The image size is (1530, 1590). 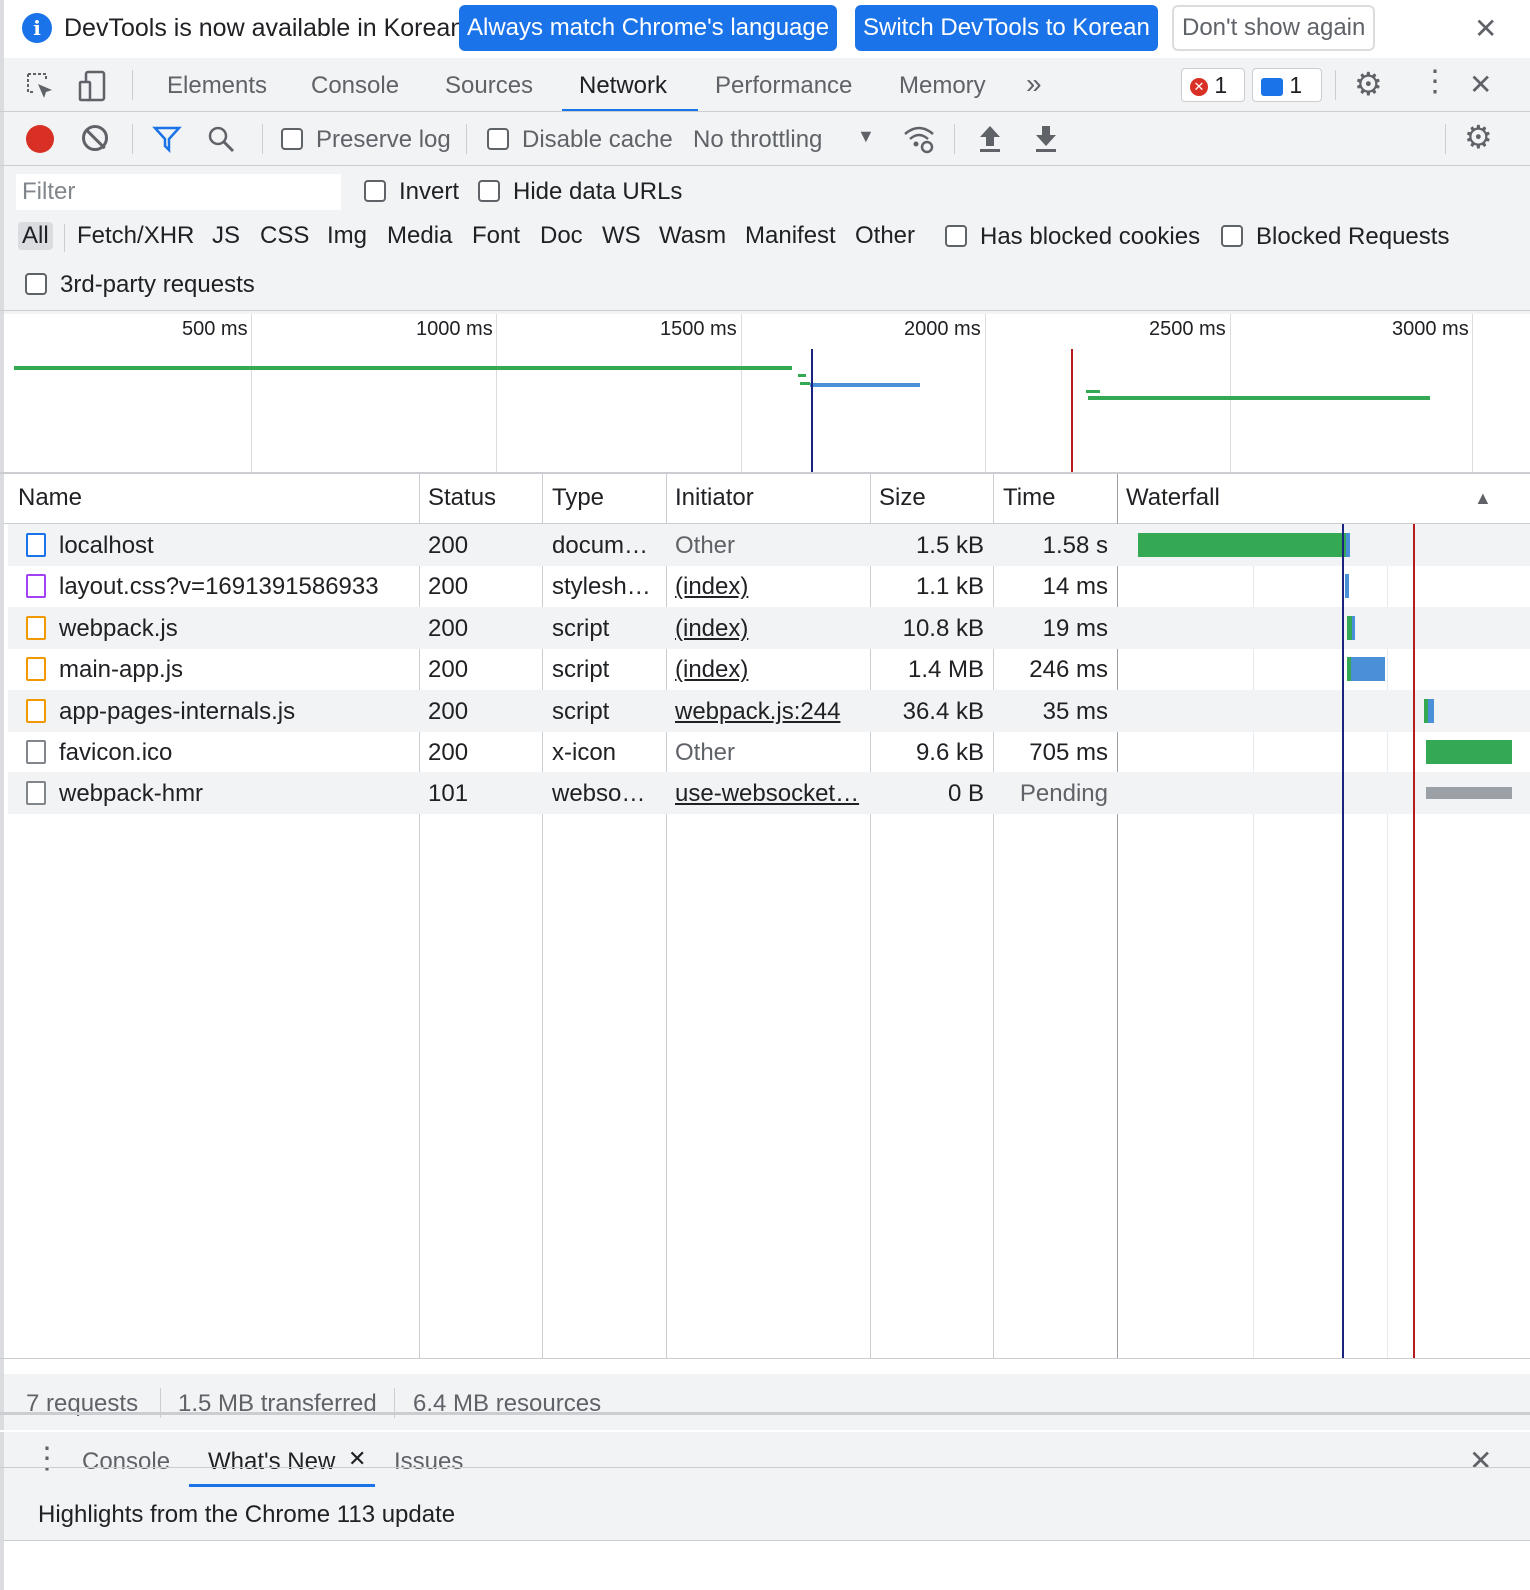 I want to click on table-row: webpack.js 200 script (index) 10.8 kB 19 ms, so click(x=769, y=627).